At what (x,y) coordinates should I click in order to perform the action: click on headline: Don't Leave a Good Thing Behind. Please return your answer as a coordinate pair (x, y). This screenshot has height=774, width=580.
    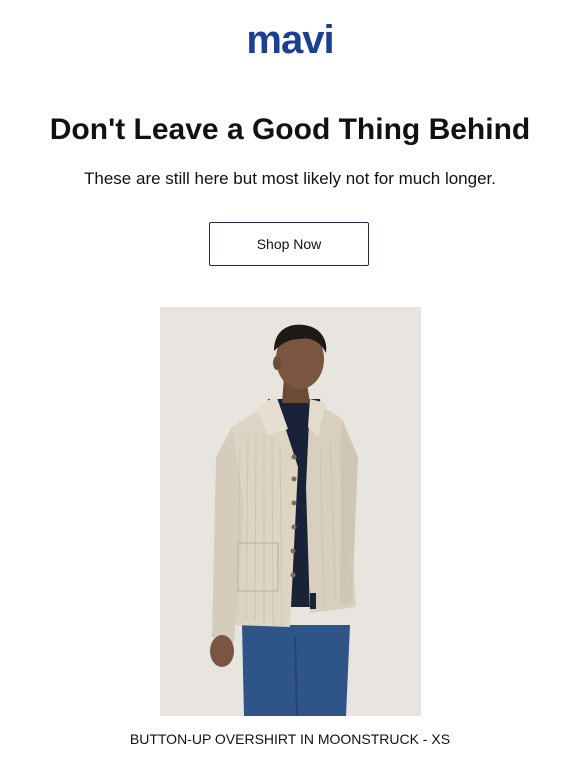
    Looking at the image, I should click on (290, 129).